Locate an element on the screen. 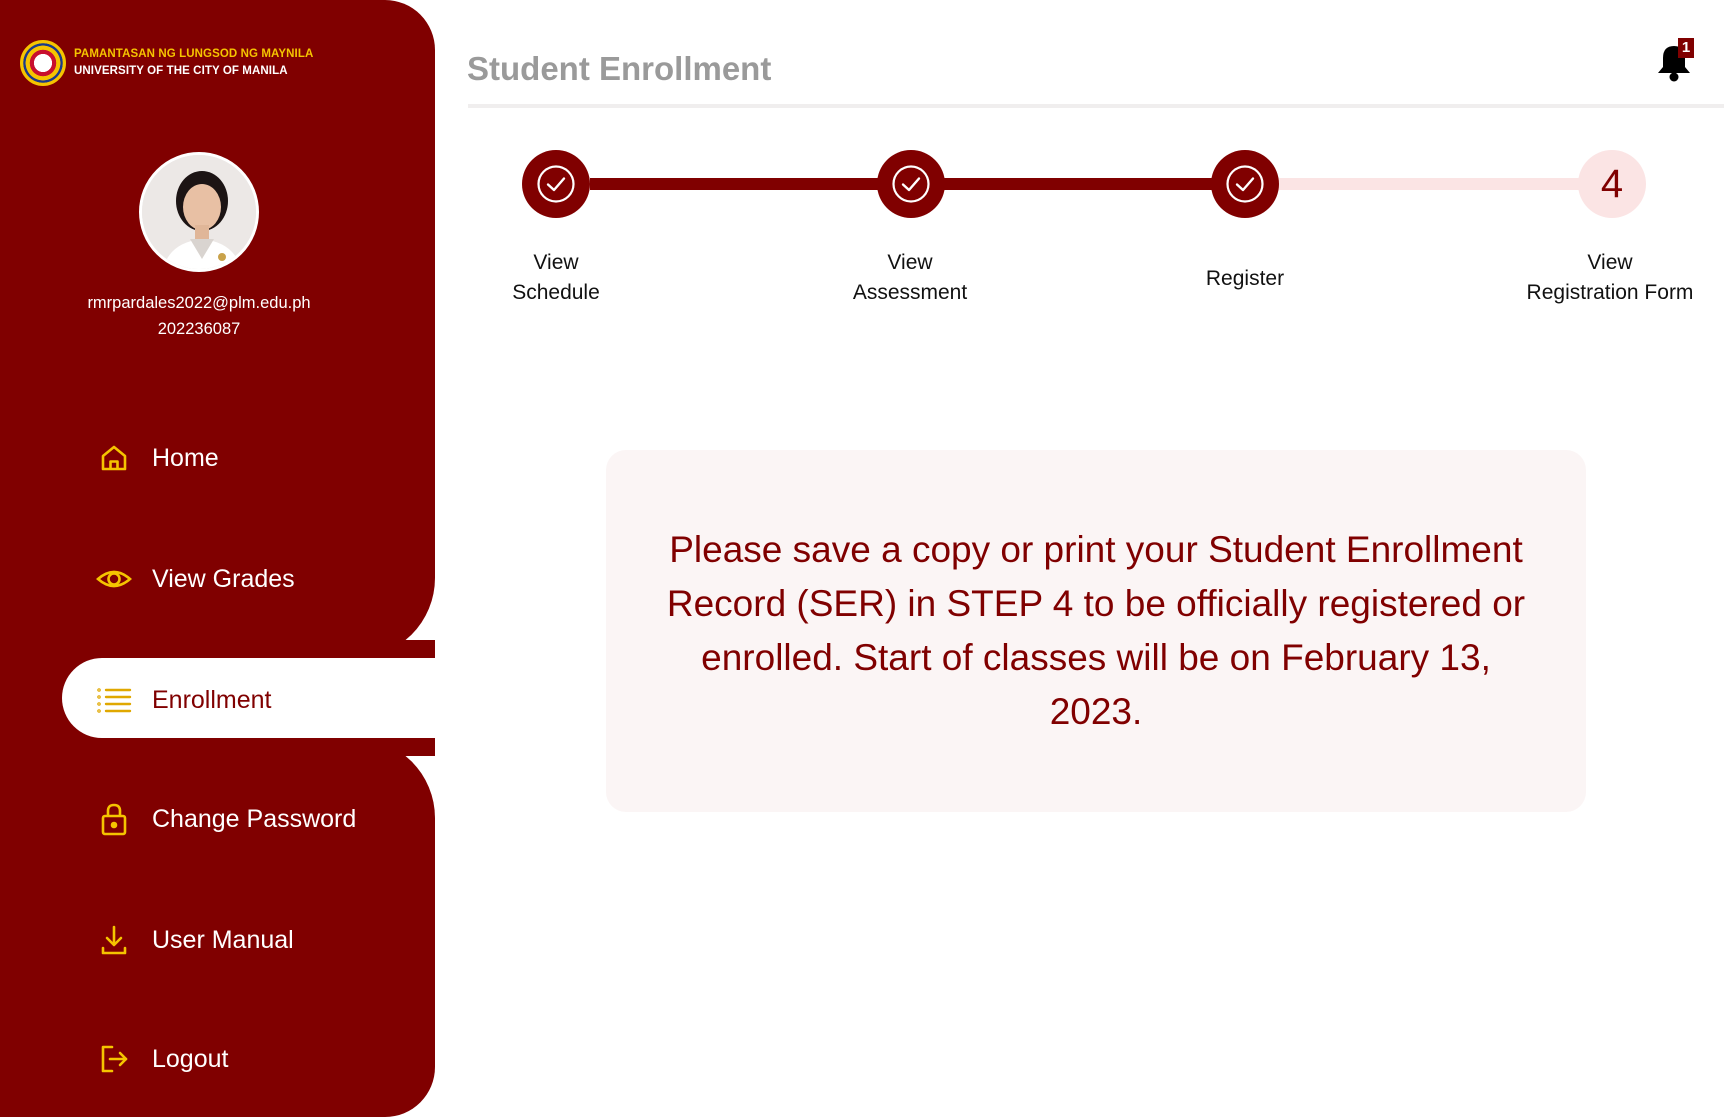 Image resolution: width=1728 pixels, height=1117 pixels. notification-count-badge: 1 is located at coordinates (1686, 48).